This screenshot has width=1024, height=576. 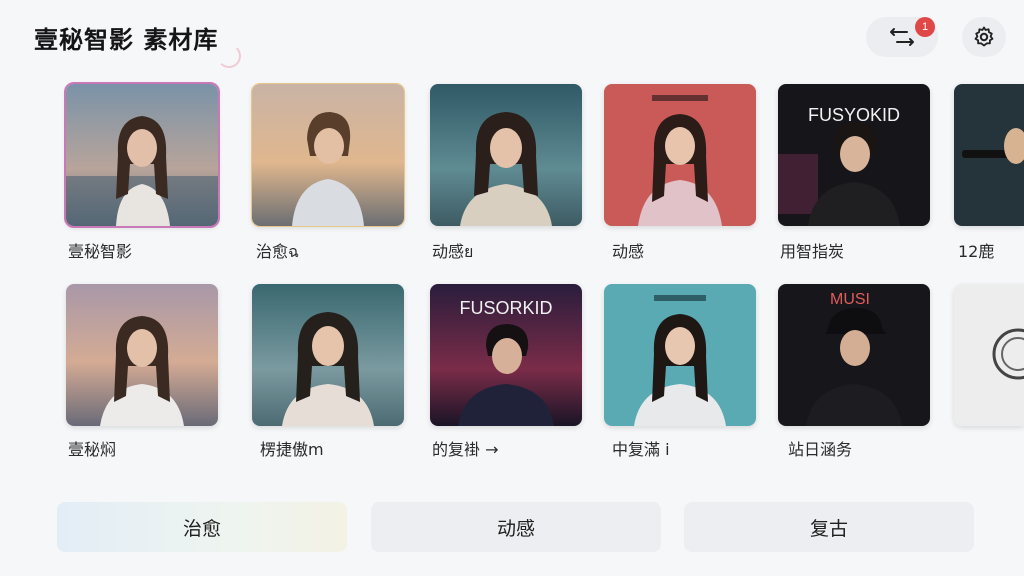 What do you see at coordinates (854, 115) in the screenshot?
I see `cover-title: FUSYOKID` at bounding box center [854, 115].